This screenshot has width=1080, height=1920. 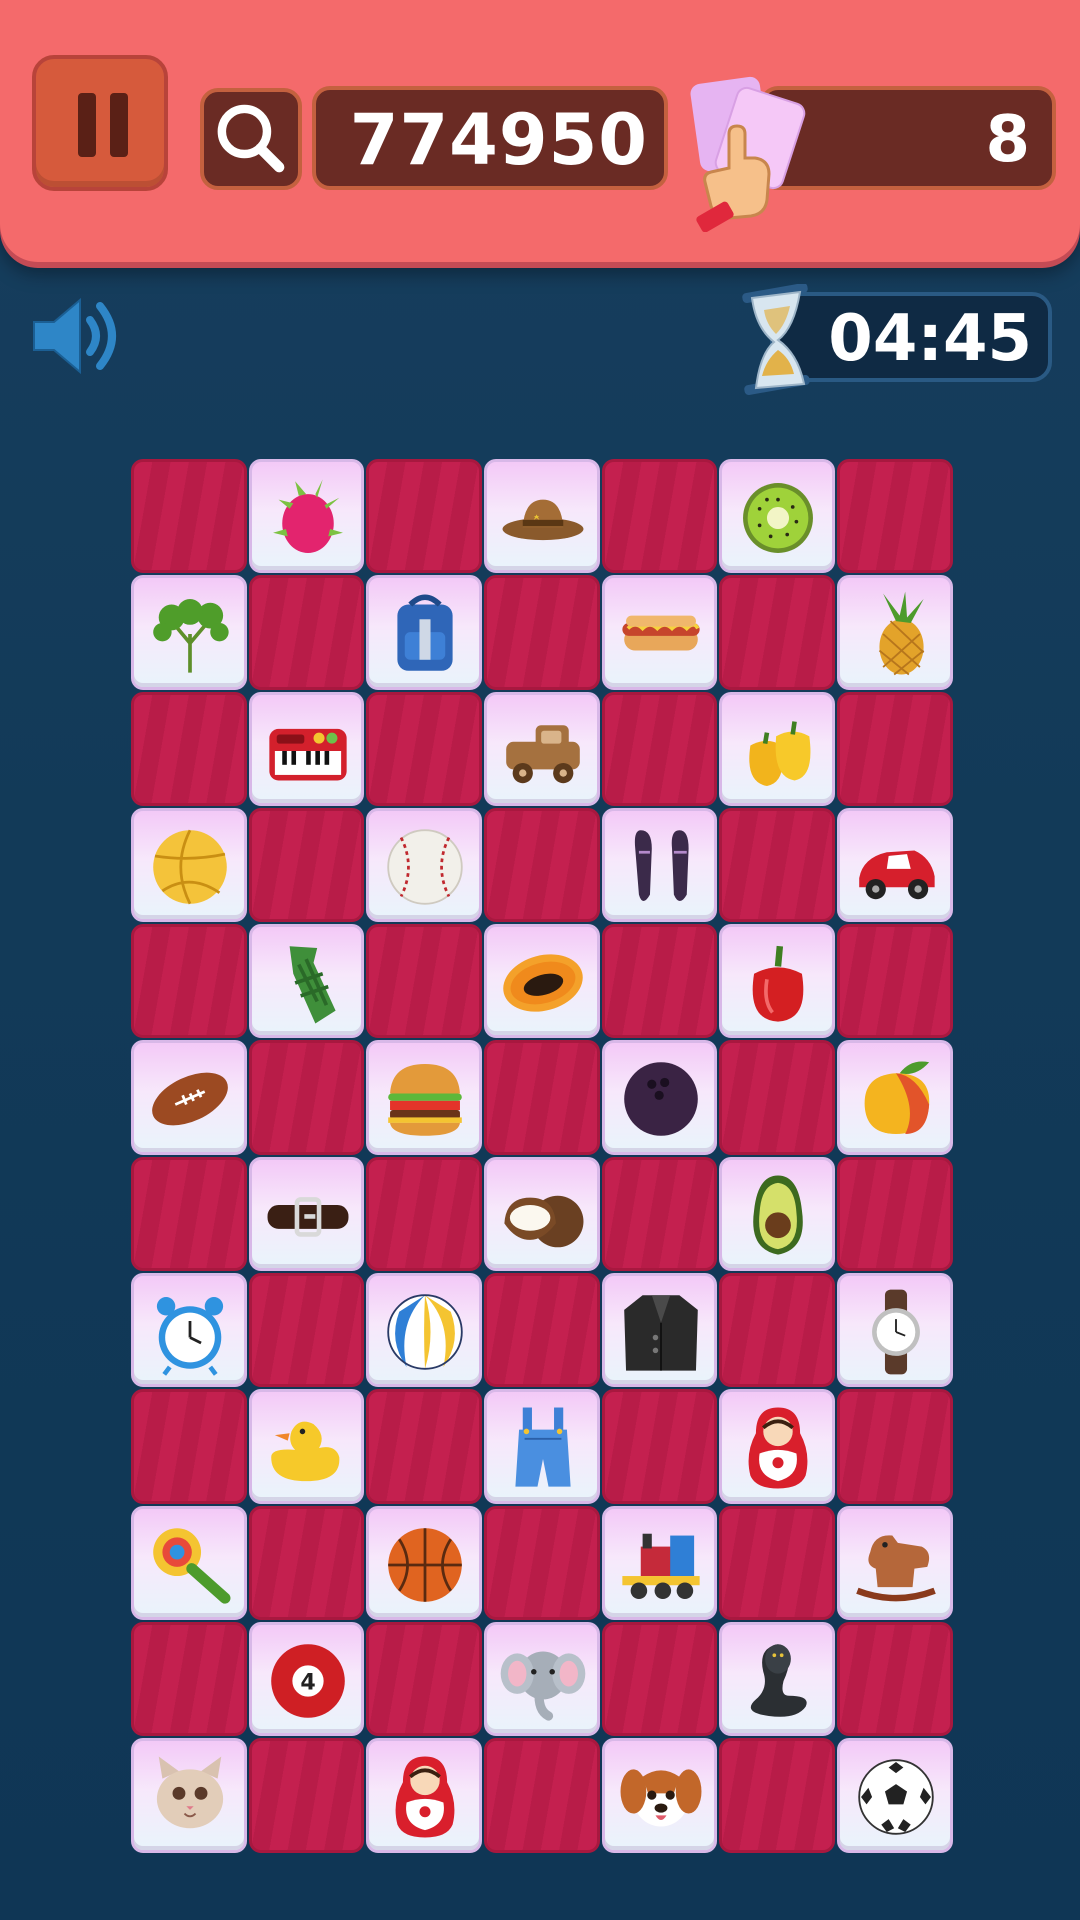 I want to click on toy-train-tile, so click(x=659, y=1562).